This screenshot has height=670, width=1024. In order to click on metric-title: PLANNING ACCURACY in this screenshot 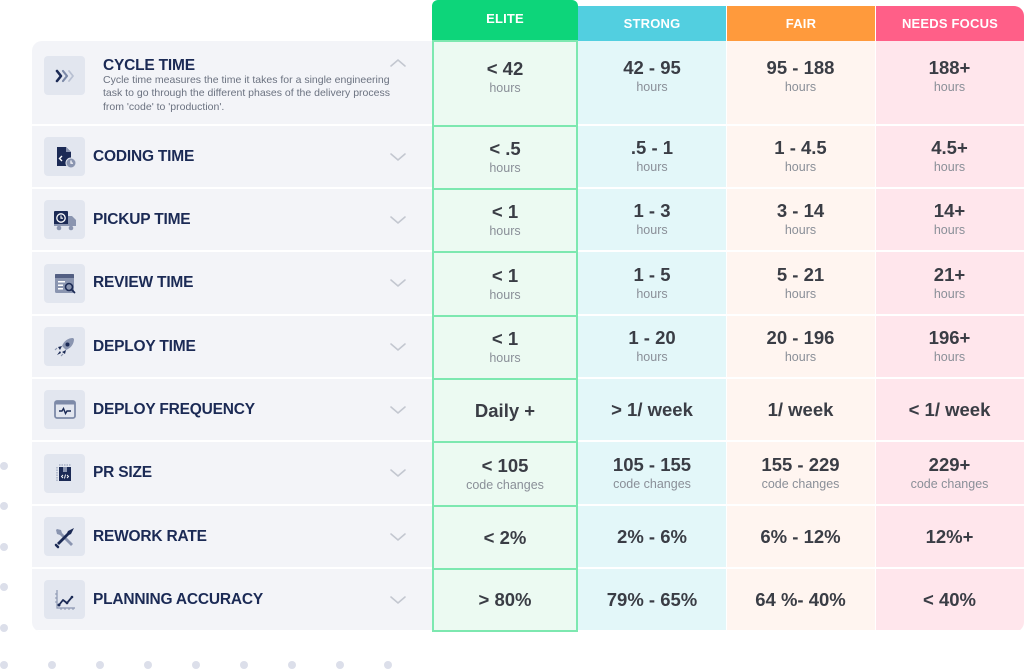, I will do `click(178, 599)`.